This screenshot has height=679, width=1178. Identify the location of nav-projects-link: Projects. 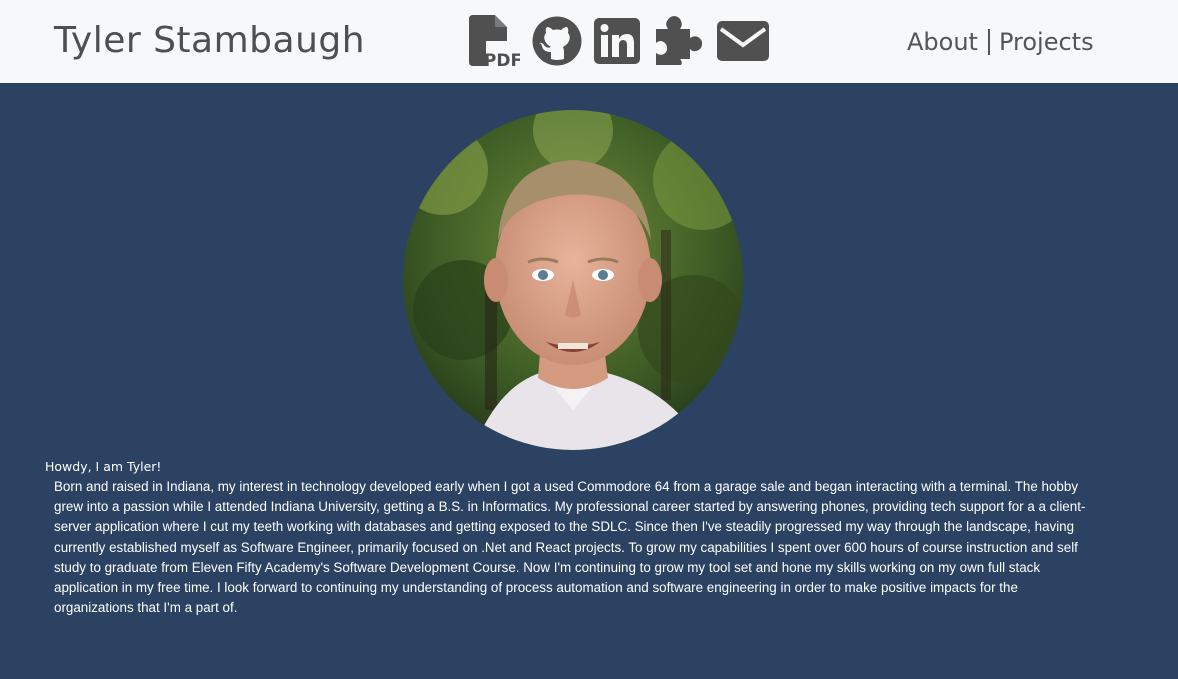
(1046, 42).